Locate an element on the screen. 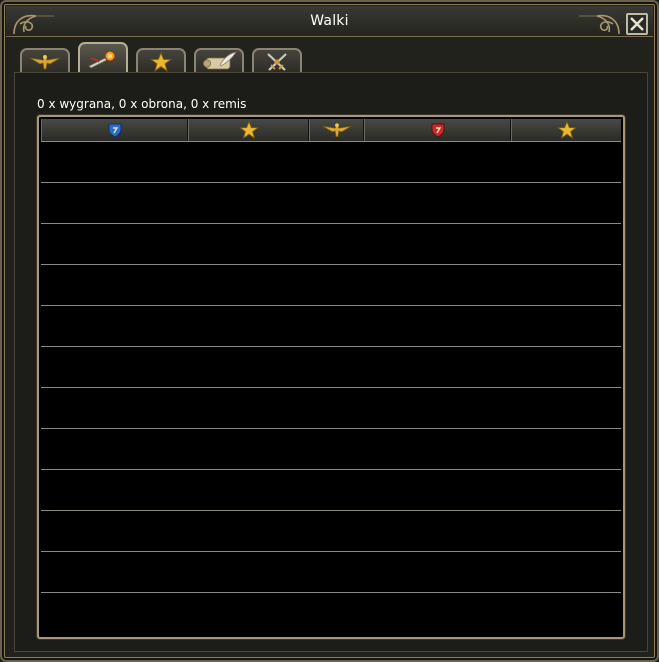 This screenshot has width=659, height=662. column-attacker-team is located at coordinates (114, 130).